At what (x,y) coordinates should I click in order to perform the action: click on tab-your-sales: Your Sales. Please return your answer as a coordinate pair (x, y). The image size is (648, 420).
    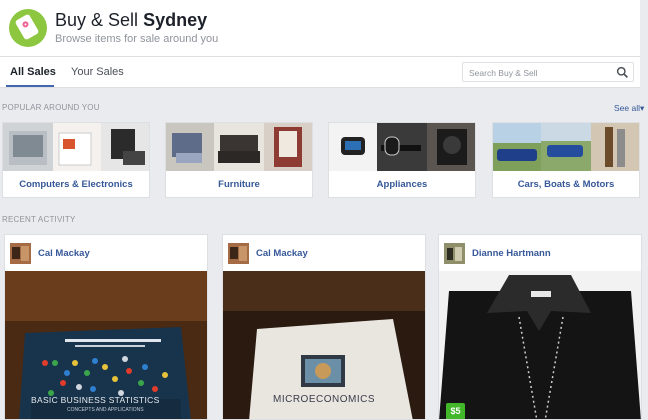
    Looking at the image, I should click on (97, 72).